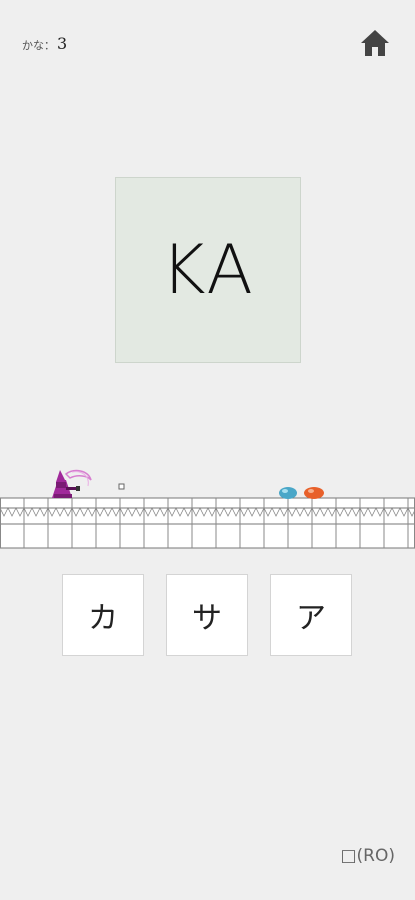 Image resolution: width=415 pixels, height=900 pixels. Describe the element at coordinates (62, 43) in the screenshot. I see `score-value: 3` at that location.